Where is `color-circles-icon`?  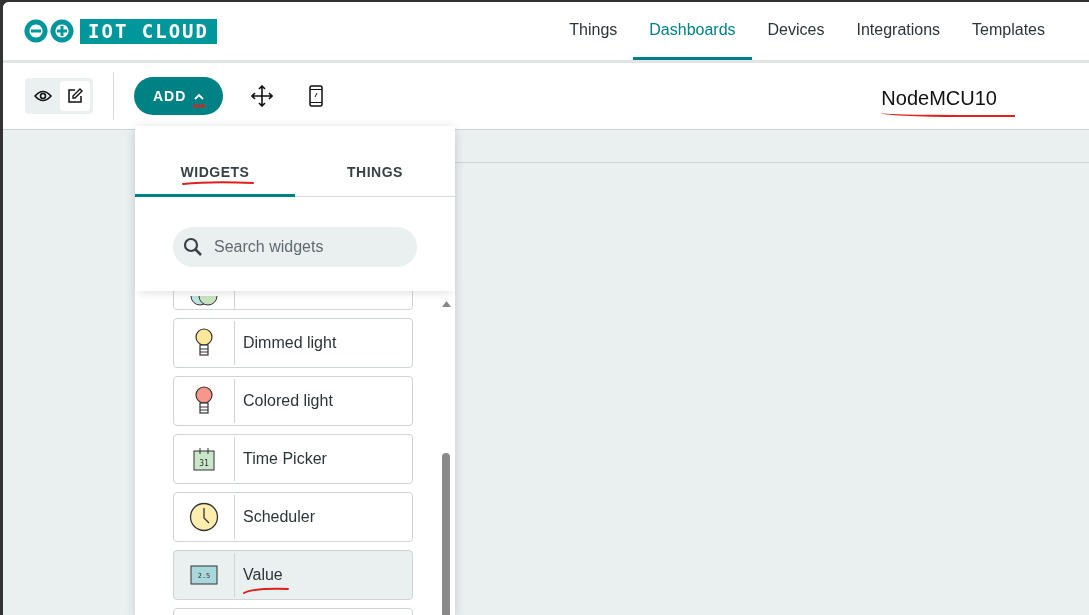 color-circles-icon is located at coordinates (204, 302).